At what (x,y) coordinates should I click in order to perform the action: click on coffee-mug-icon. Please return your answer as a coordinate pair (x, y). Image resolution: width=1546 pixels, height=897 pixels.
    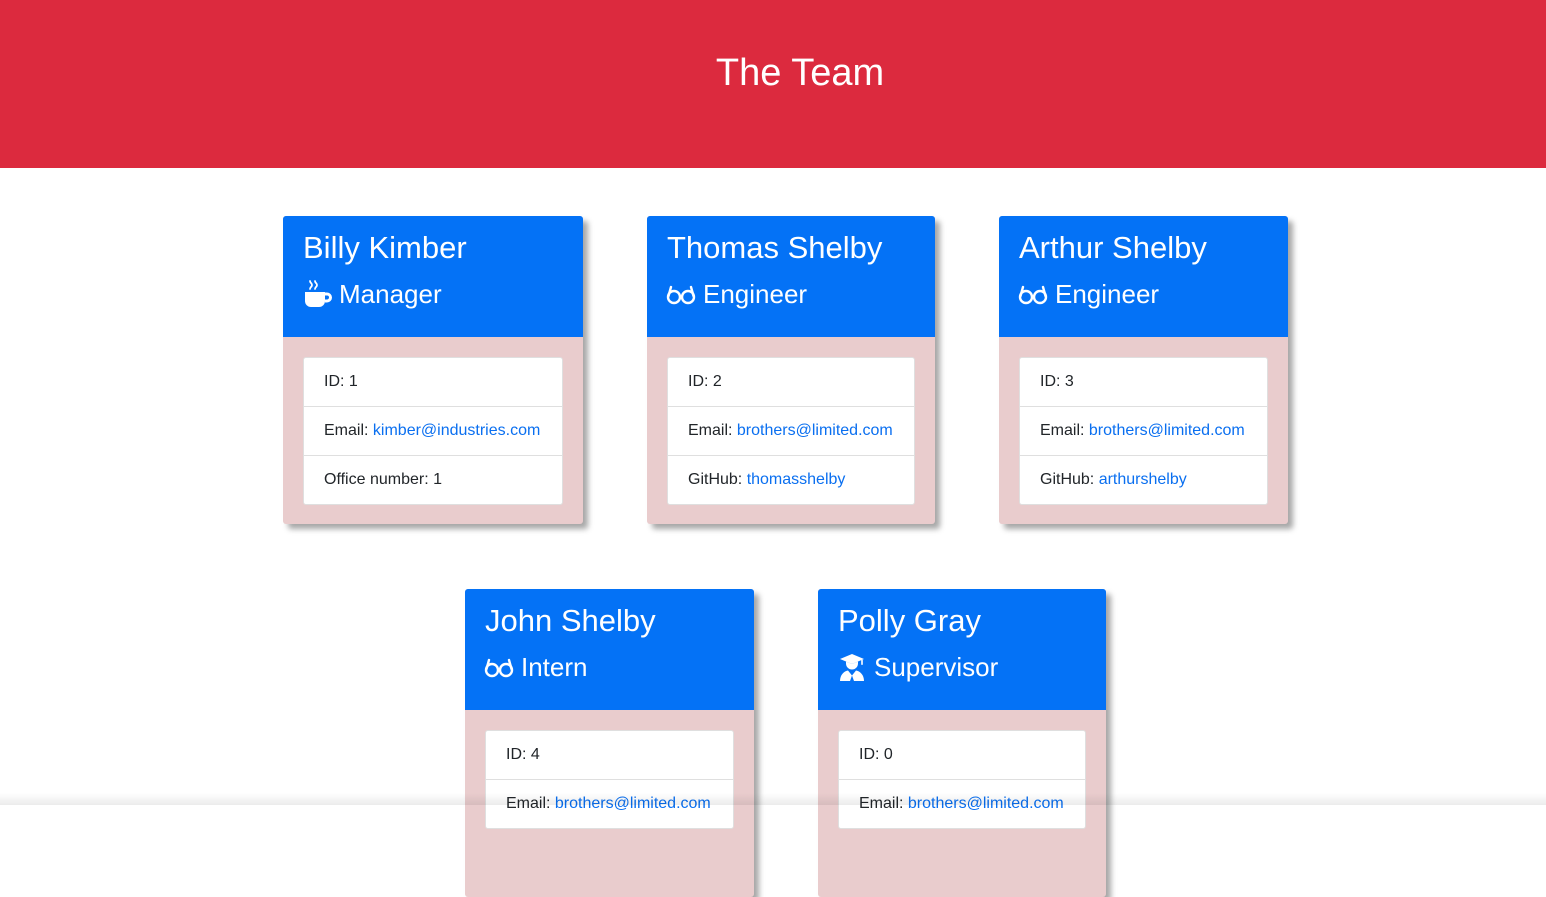
    Looking at the image, I should click on (317, 294).